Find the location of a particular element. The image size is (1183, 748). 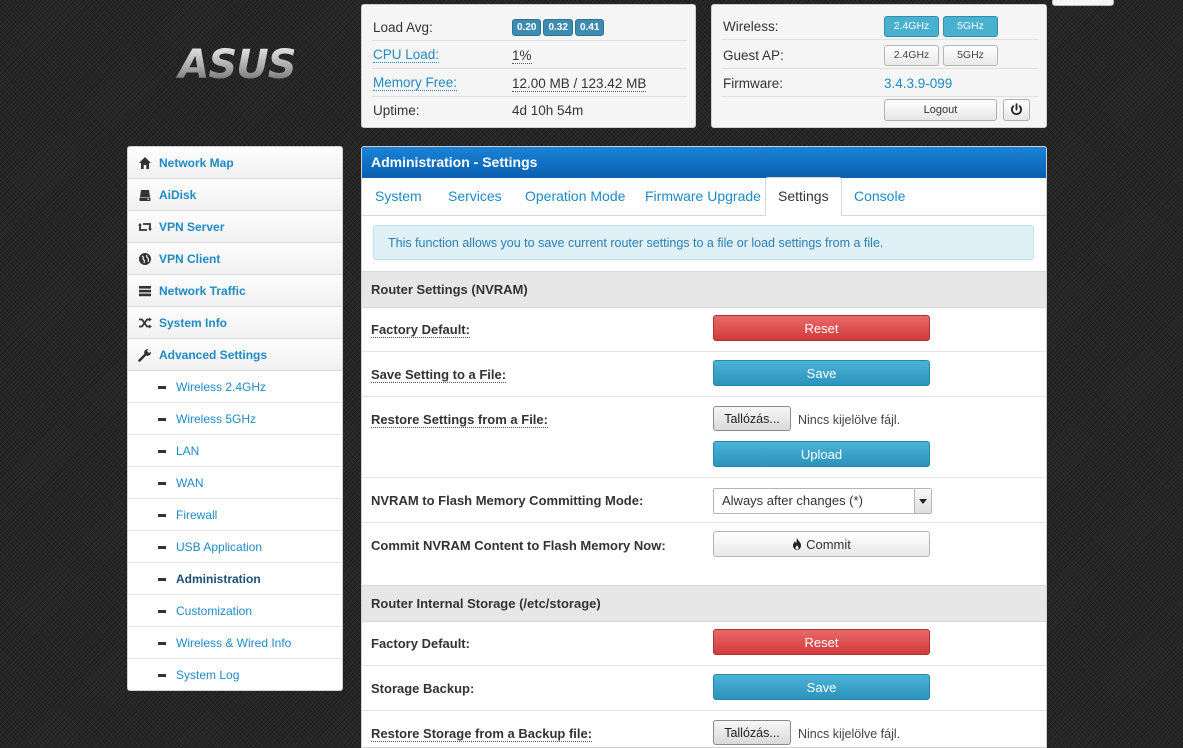

load-avg-values: 0.20 0.32 0.41 is located at coordinates (559, 27).